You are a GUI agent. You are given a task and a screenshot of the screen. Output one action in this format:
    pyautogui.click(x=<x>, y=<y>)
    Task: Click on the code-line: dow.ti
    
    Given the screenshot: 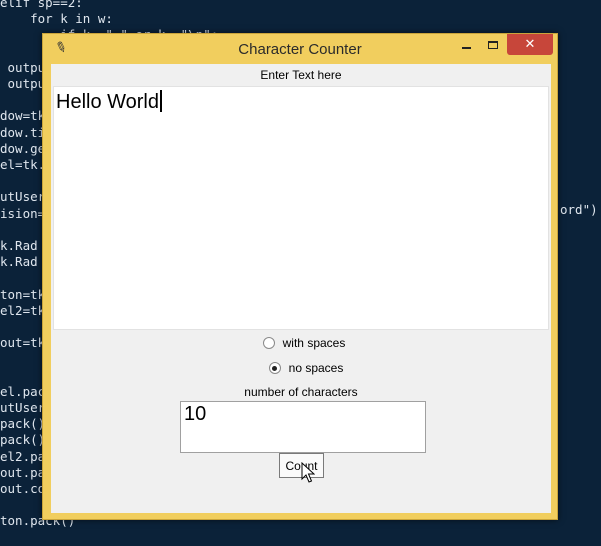 What is the action you would take?
    pyautogui.click(x=23, y=132)
    